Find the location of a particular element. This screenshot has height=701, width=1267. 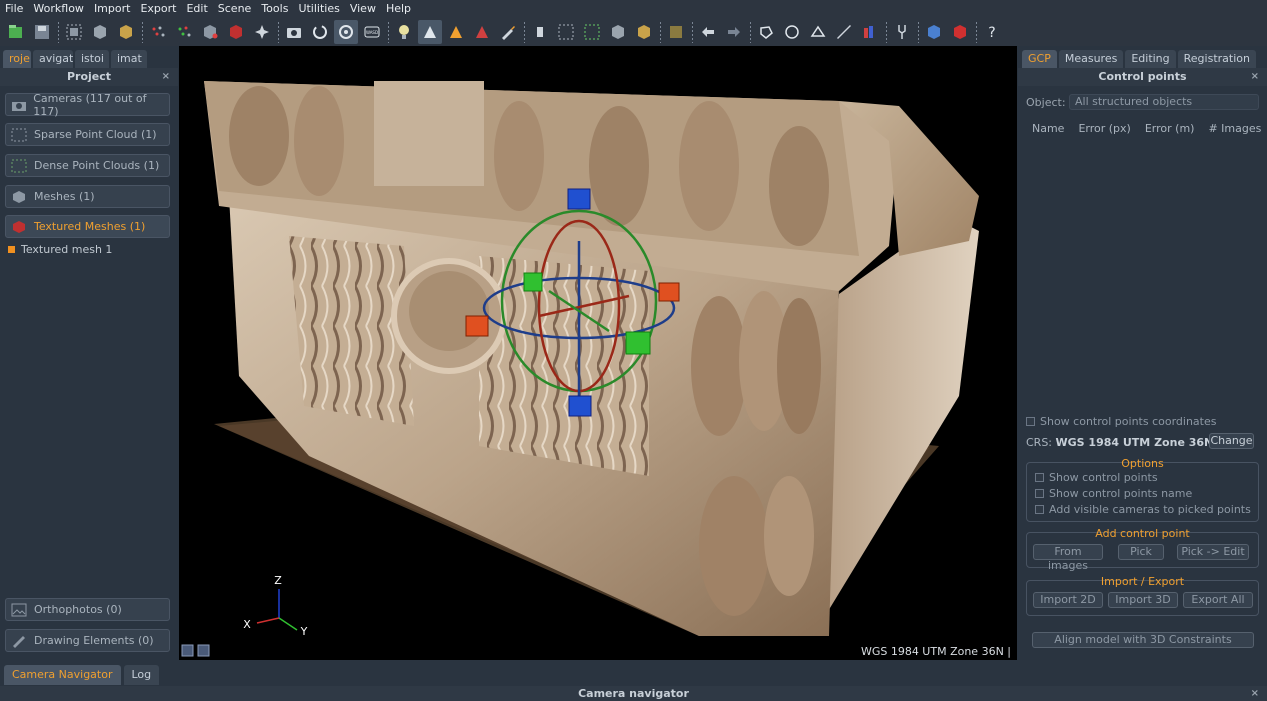

wasd-icon: WASD is located at coordinates (372, 32).